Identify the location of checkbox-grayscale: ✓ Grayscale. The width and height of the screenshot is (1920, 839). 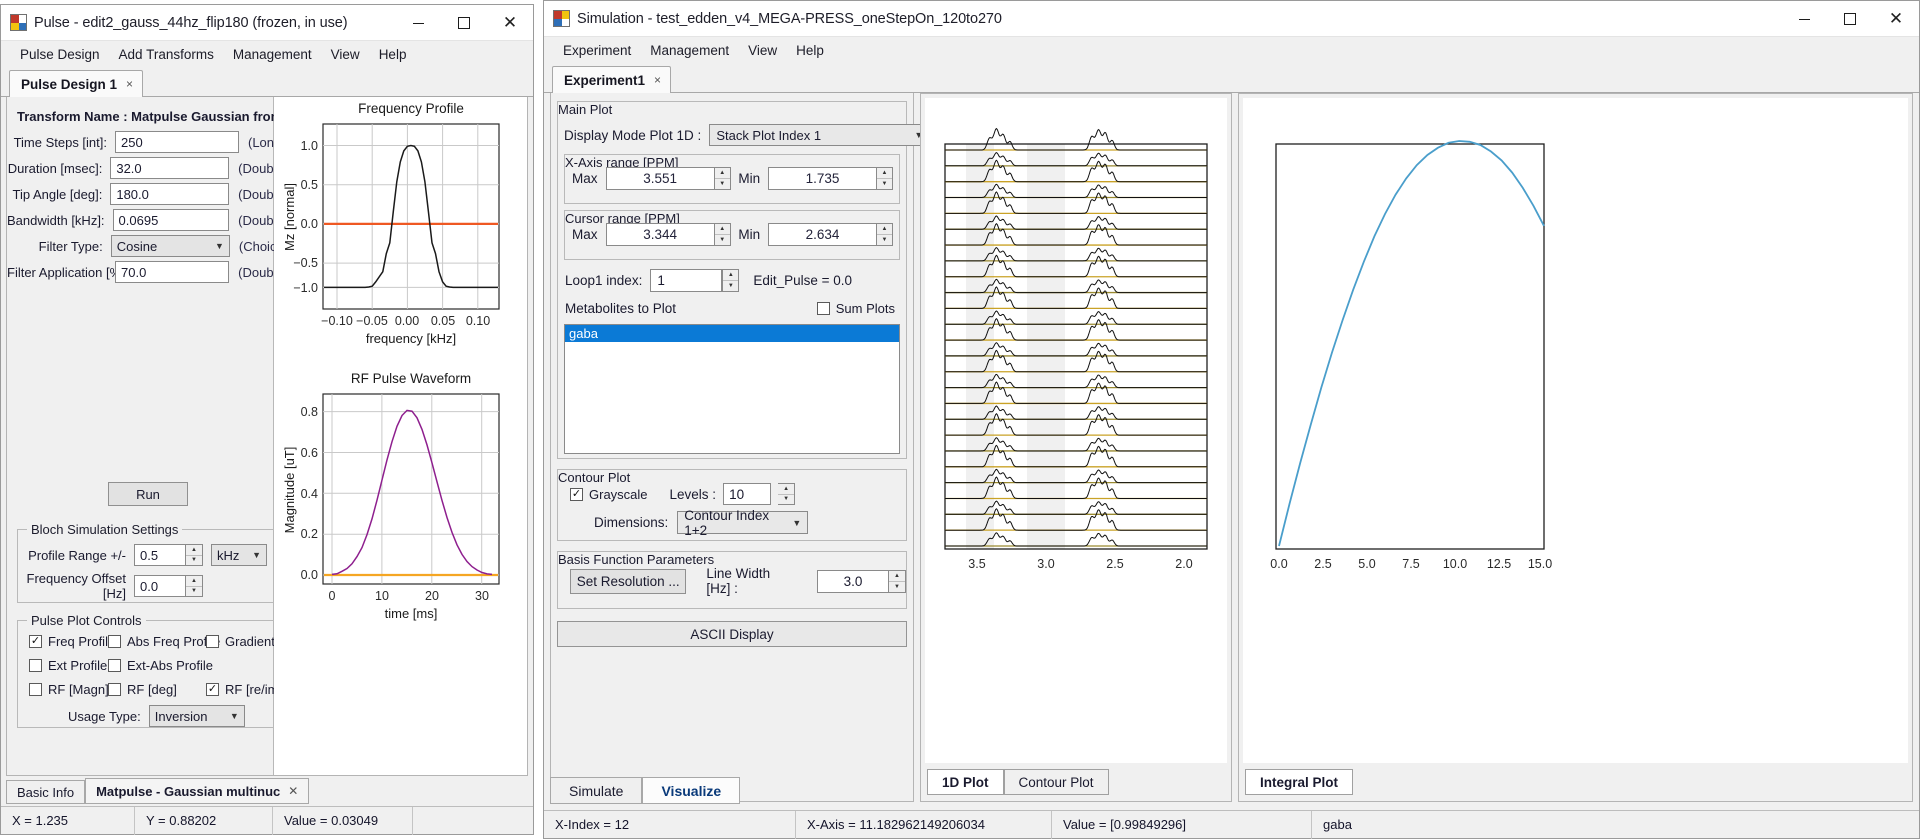
(609, 494).